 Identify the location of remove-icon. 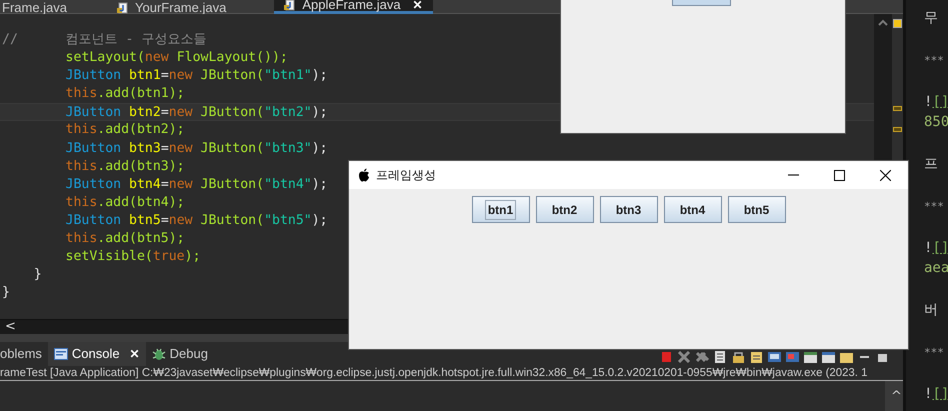
(684, 357).